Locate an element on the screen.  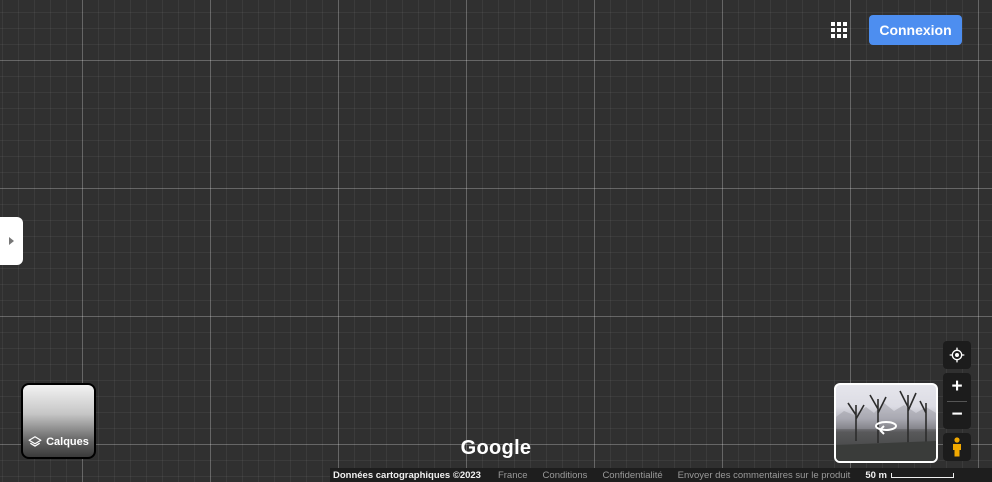
scale-bar: 50 m is located at coordinates (909, 475).